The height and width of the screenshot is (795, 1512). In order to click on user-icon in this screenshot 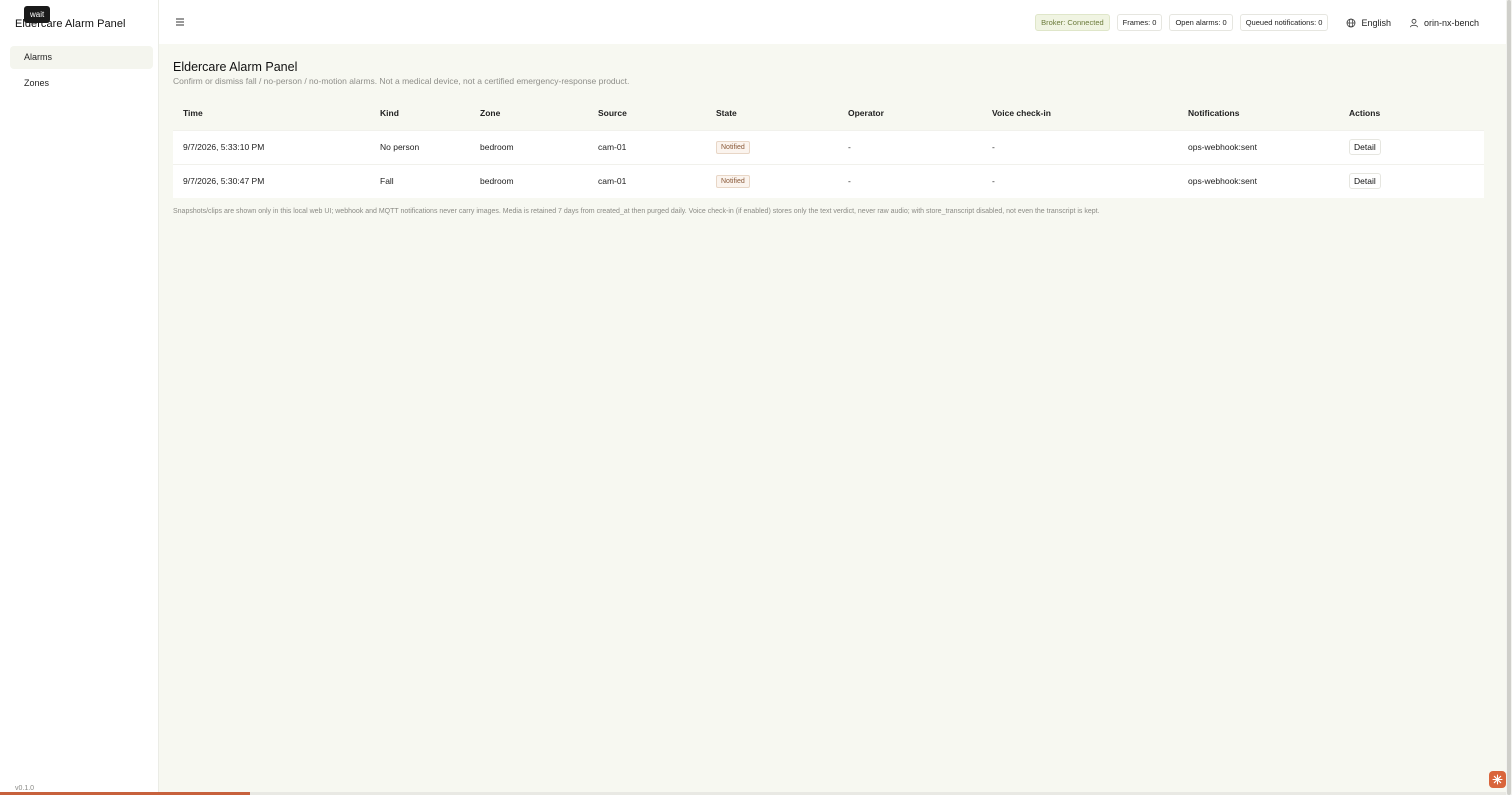, I will do `click(1414, 22)`.